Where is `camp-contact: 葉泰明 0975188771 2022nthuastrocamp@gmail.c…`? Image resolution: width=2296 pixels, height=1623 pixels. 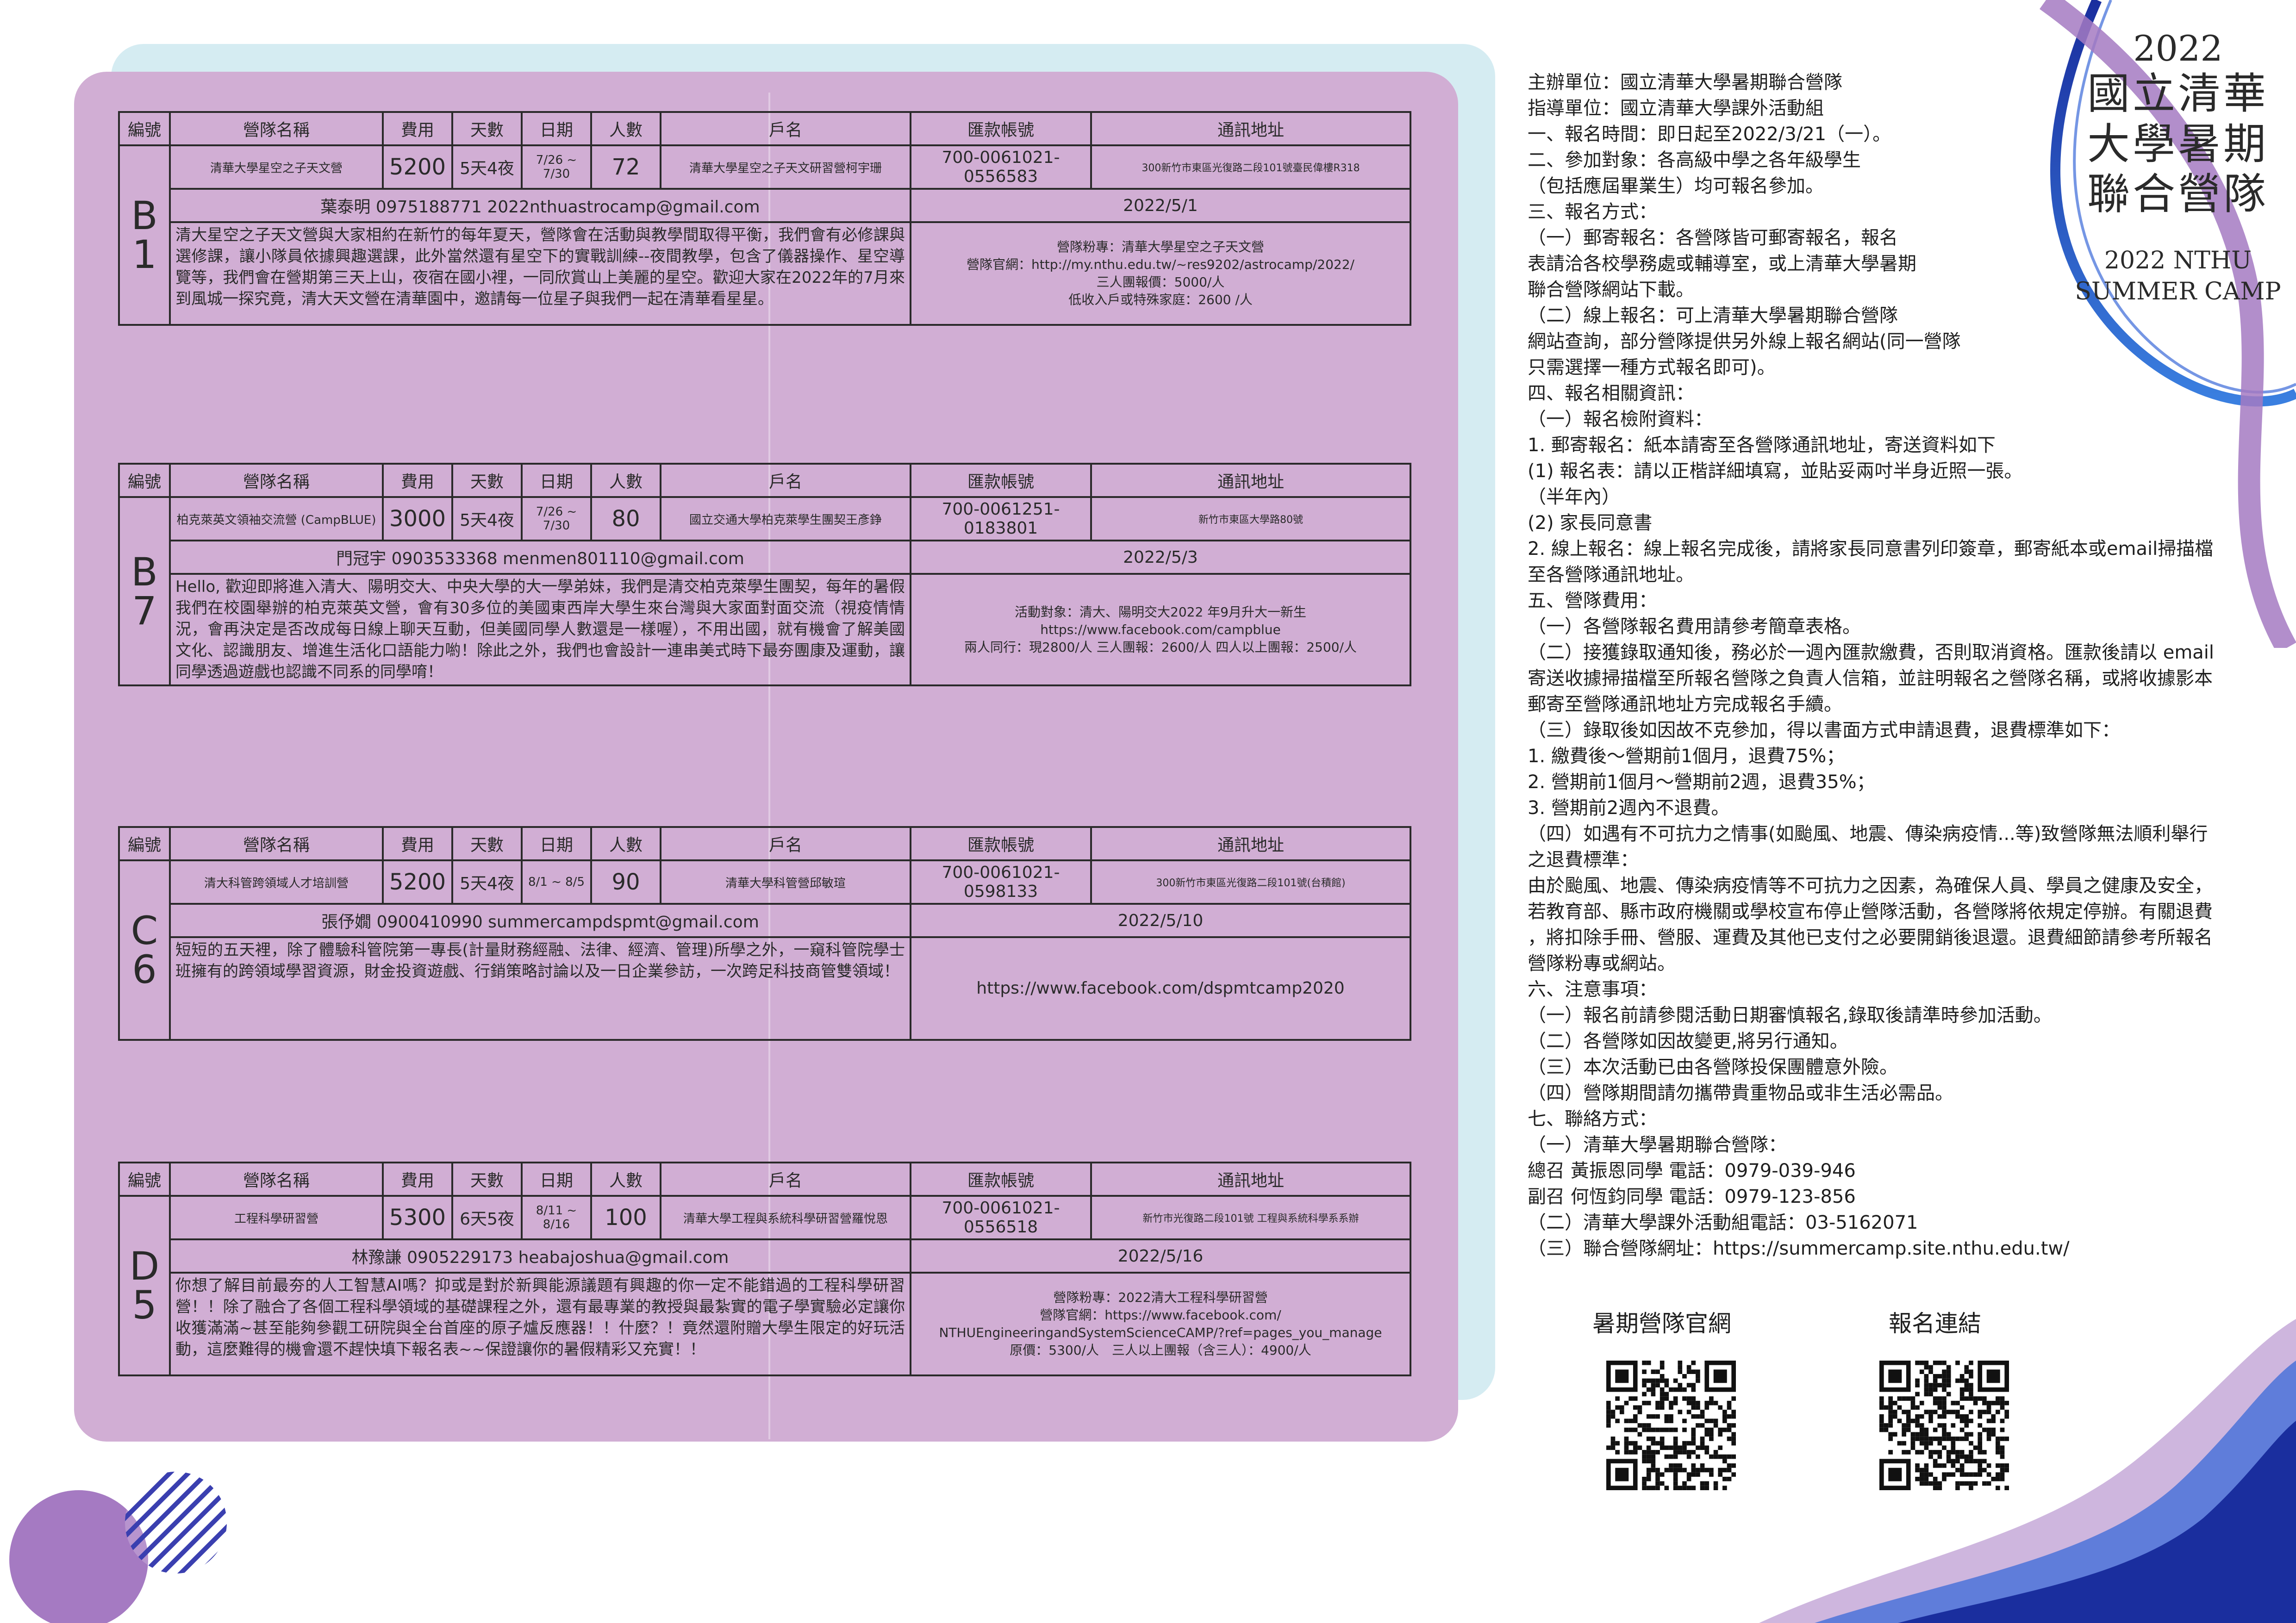 camp-contact: 葉泰明 0975188771 2022nthuastrocamp@gmail.c… is located at coordinates (540, 205).